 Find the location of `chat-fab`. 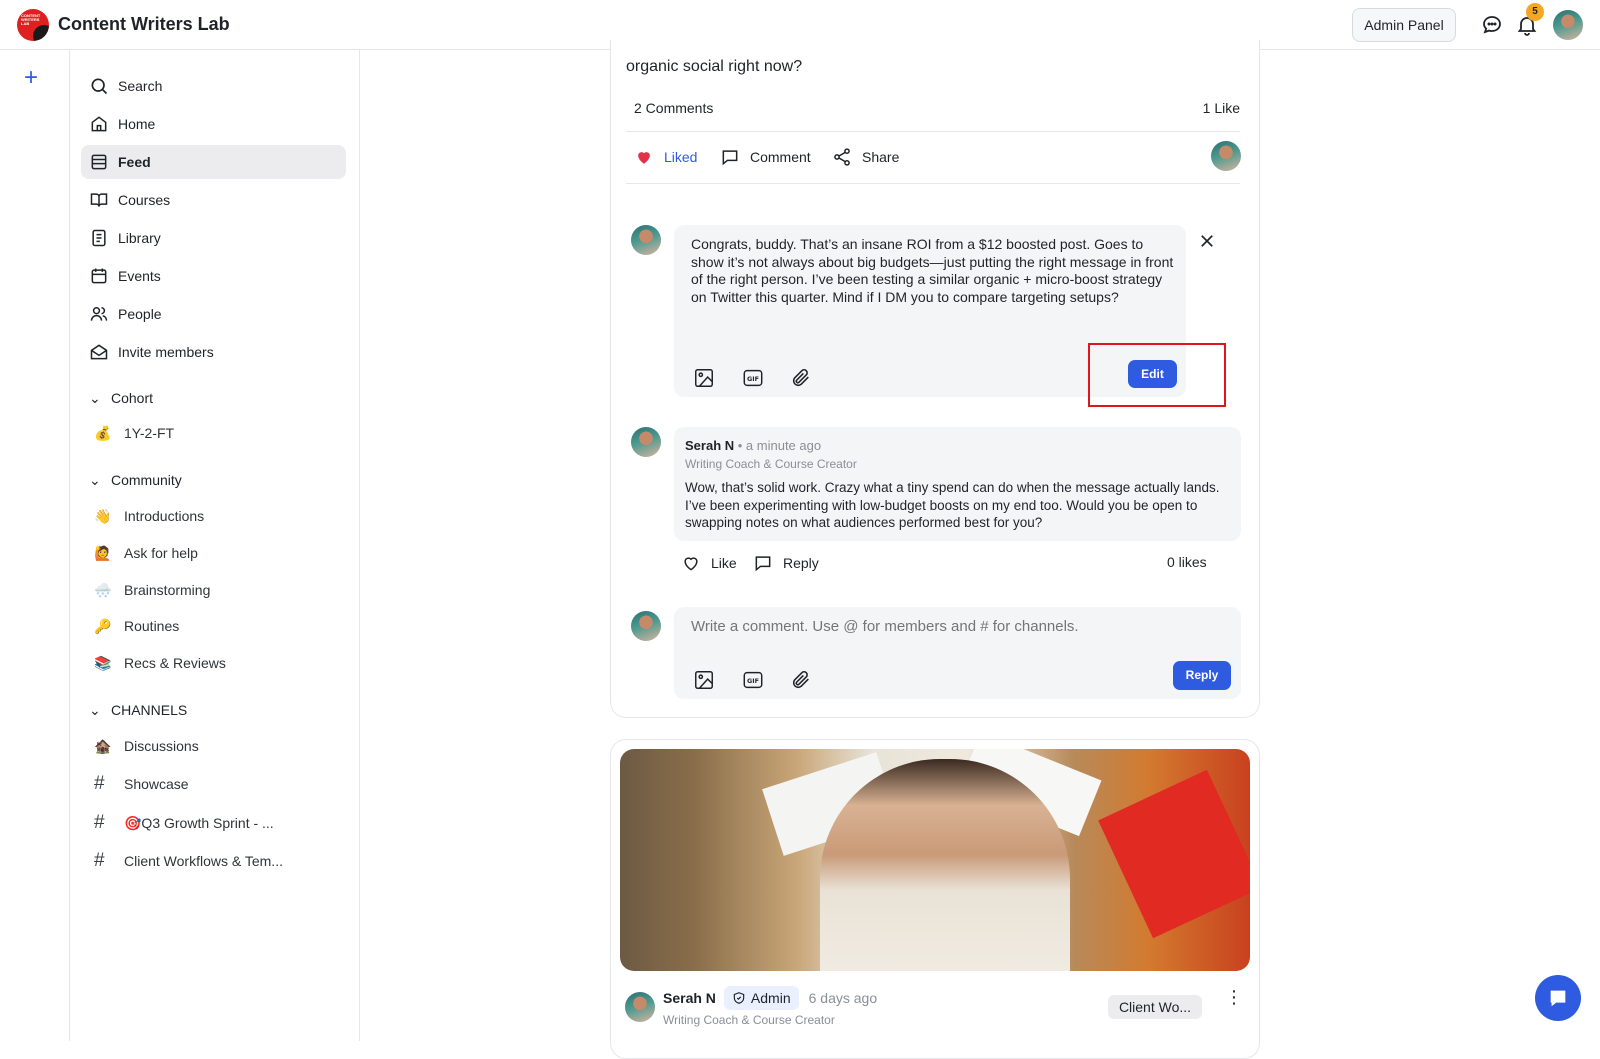

chat-fab is located at coordinates (1558, 998).